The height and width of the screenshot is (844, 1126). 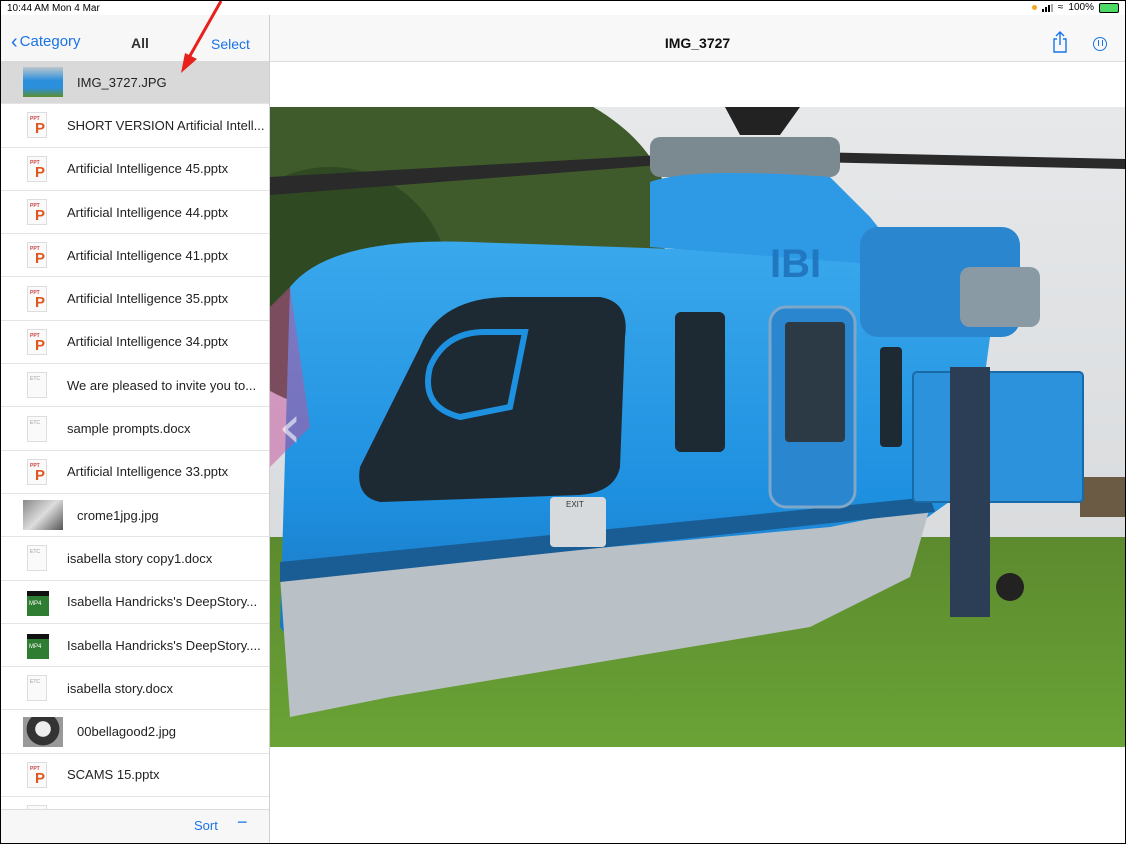 I want to click on exit-text: EXIT, so click(x=575, y=504).